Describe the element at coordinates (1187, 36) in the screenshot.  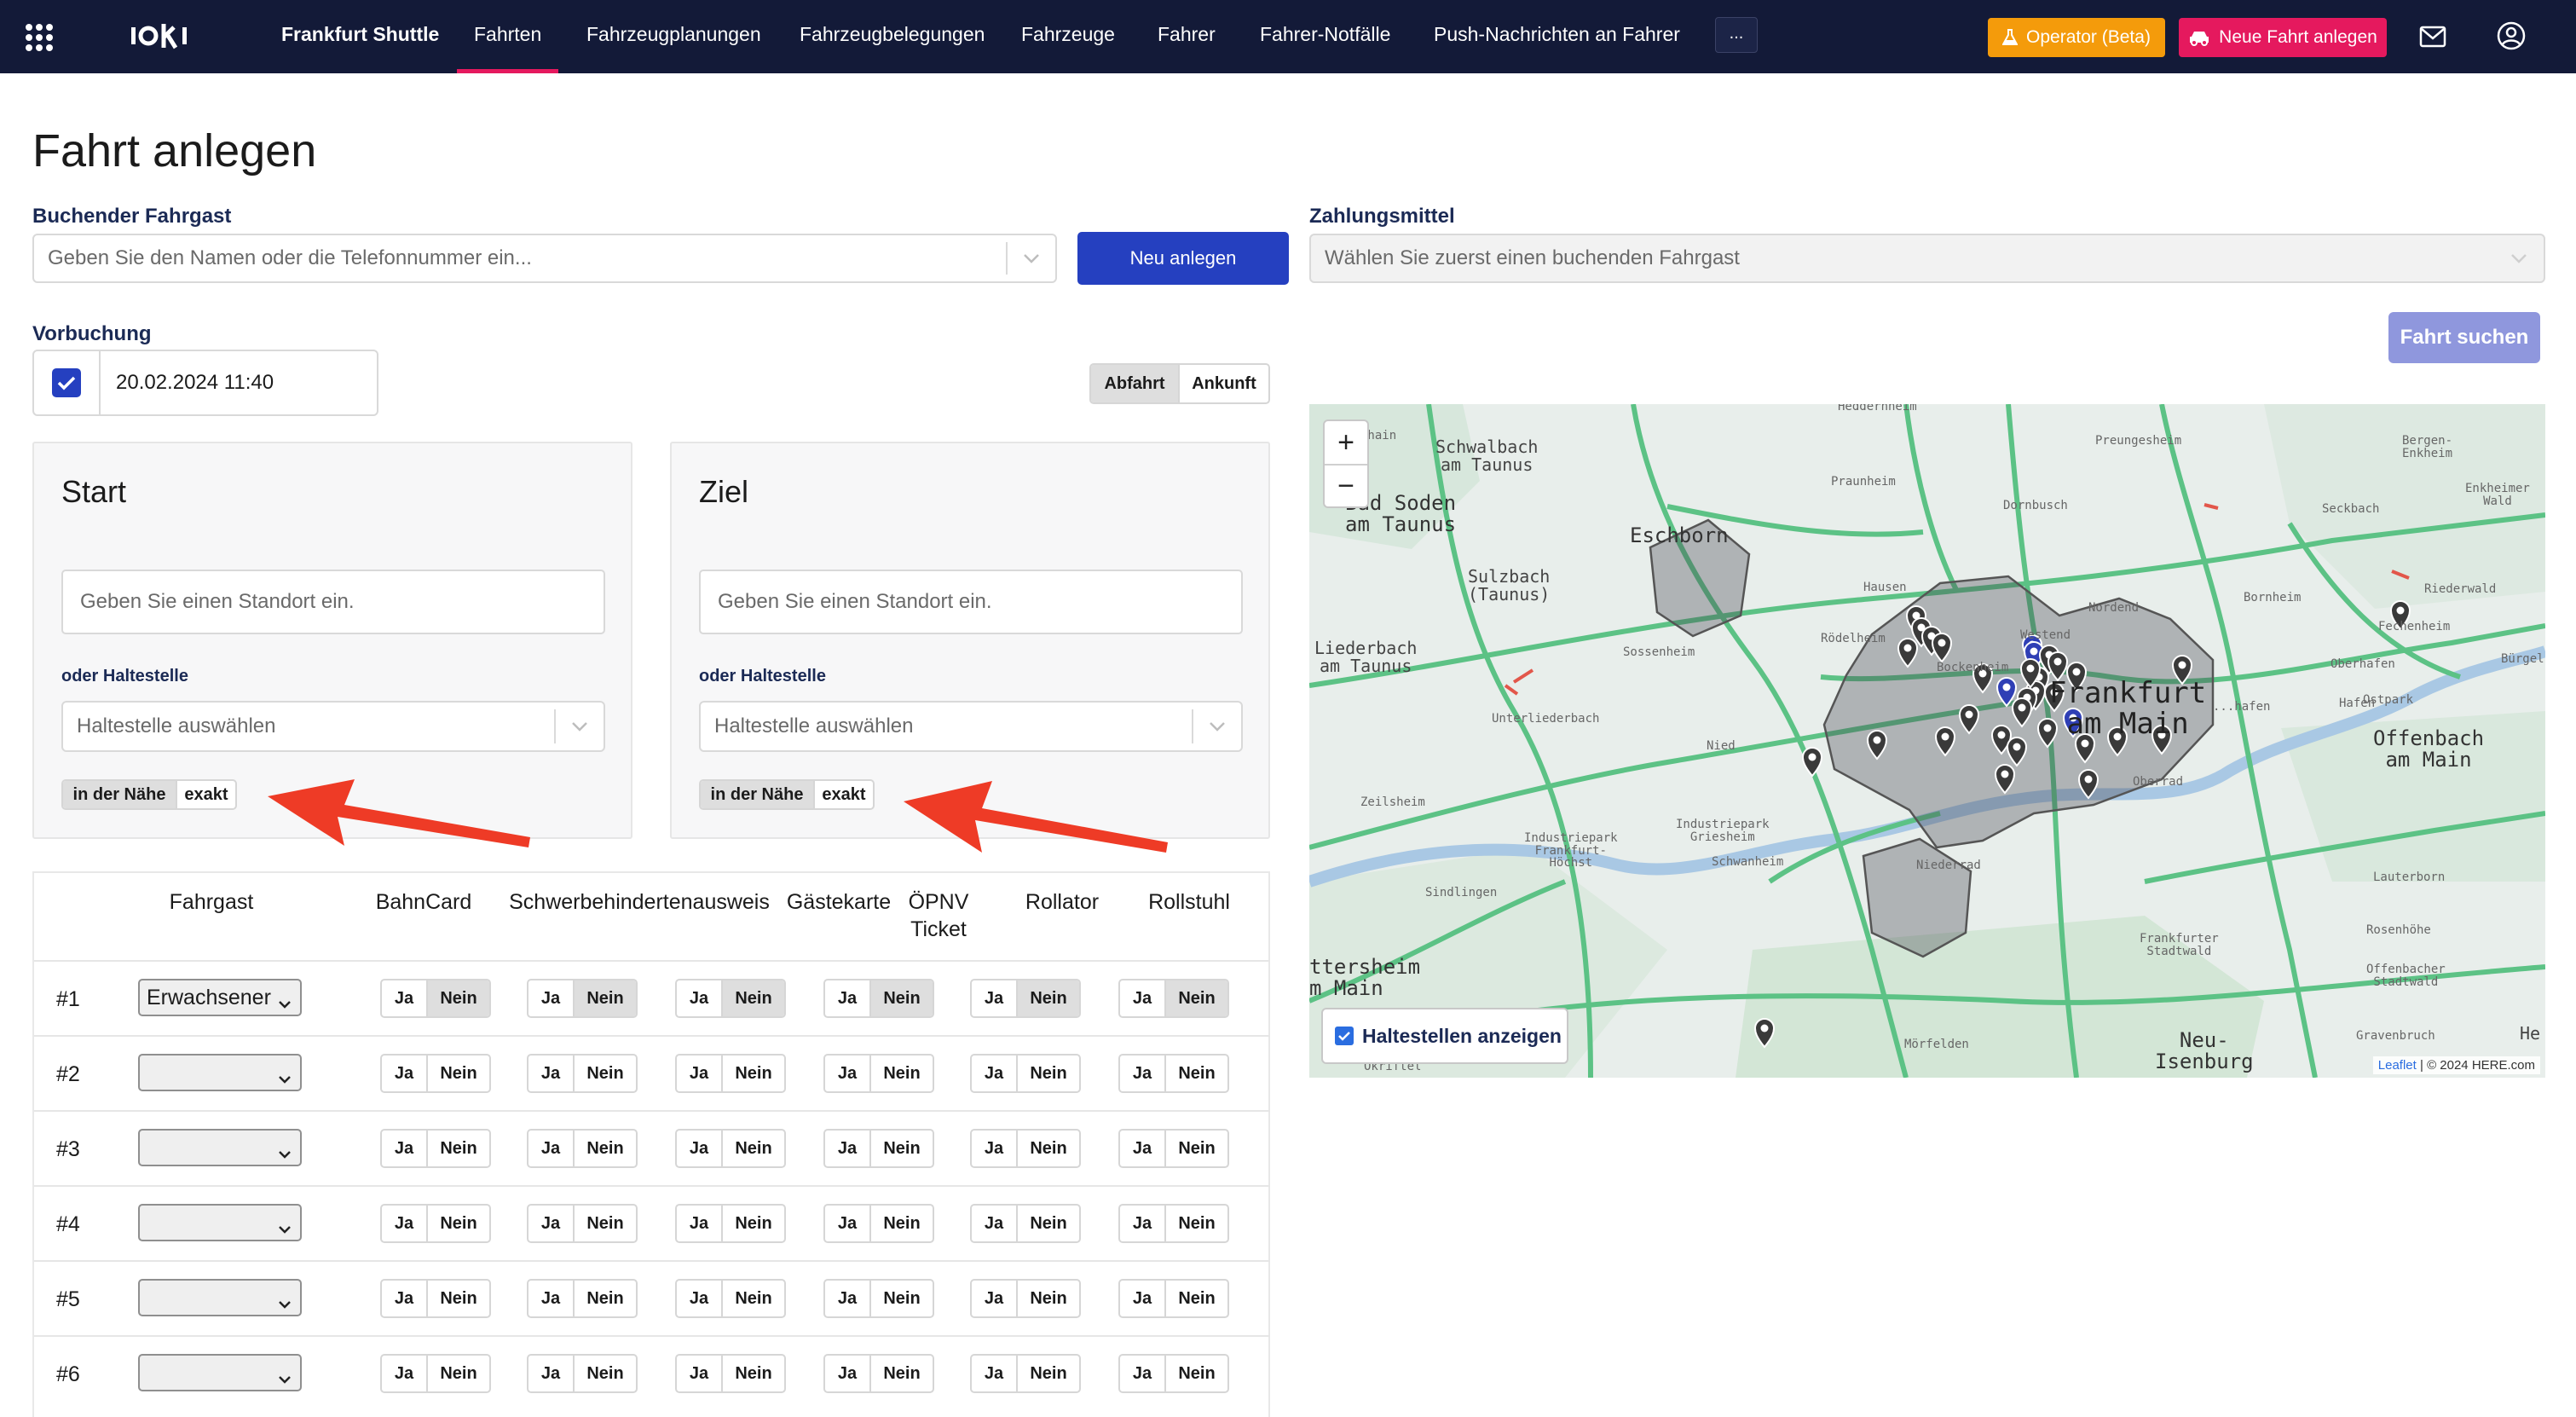
I see `nav-item-fahrer: Fahrer` at that location.